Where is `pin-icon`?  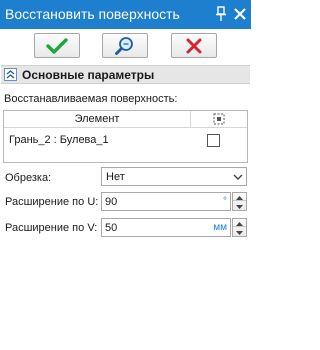
pin-icon is located at coordinates (221, 14).